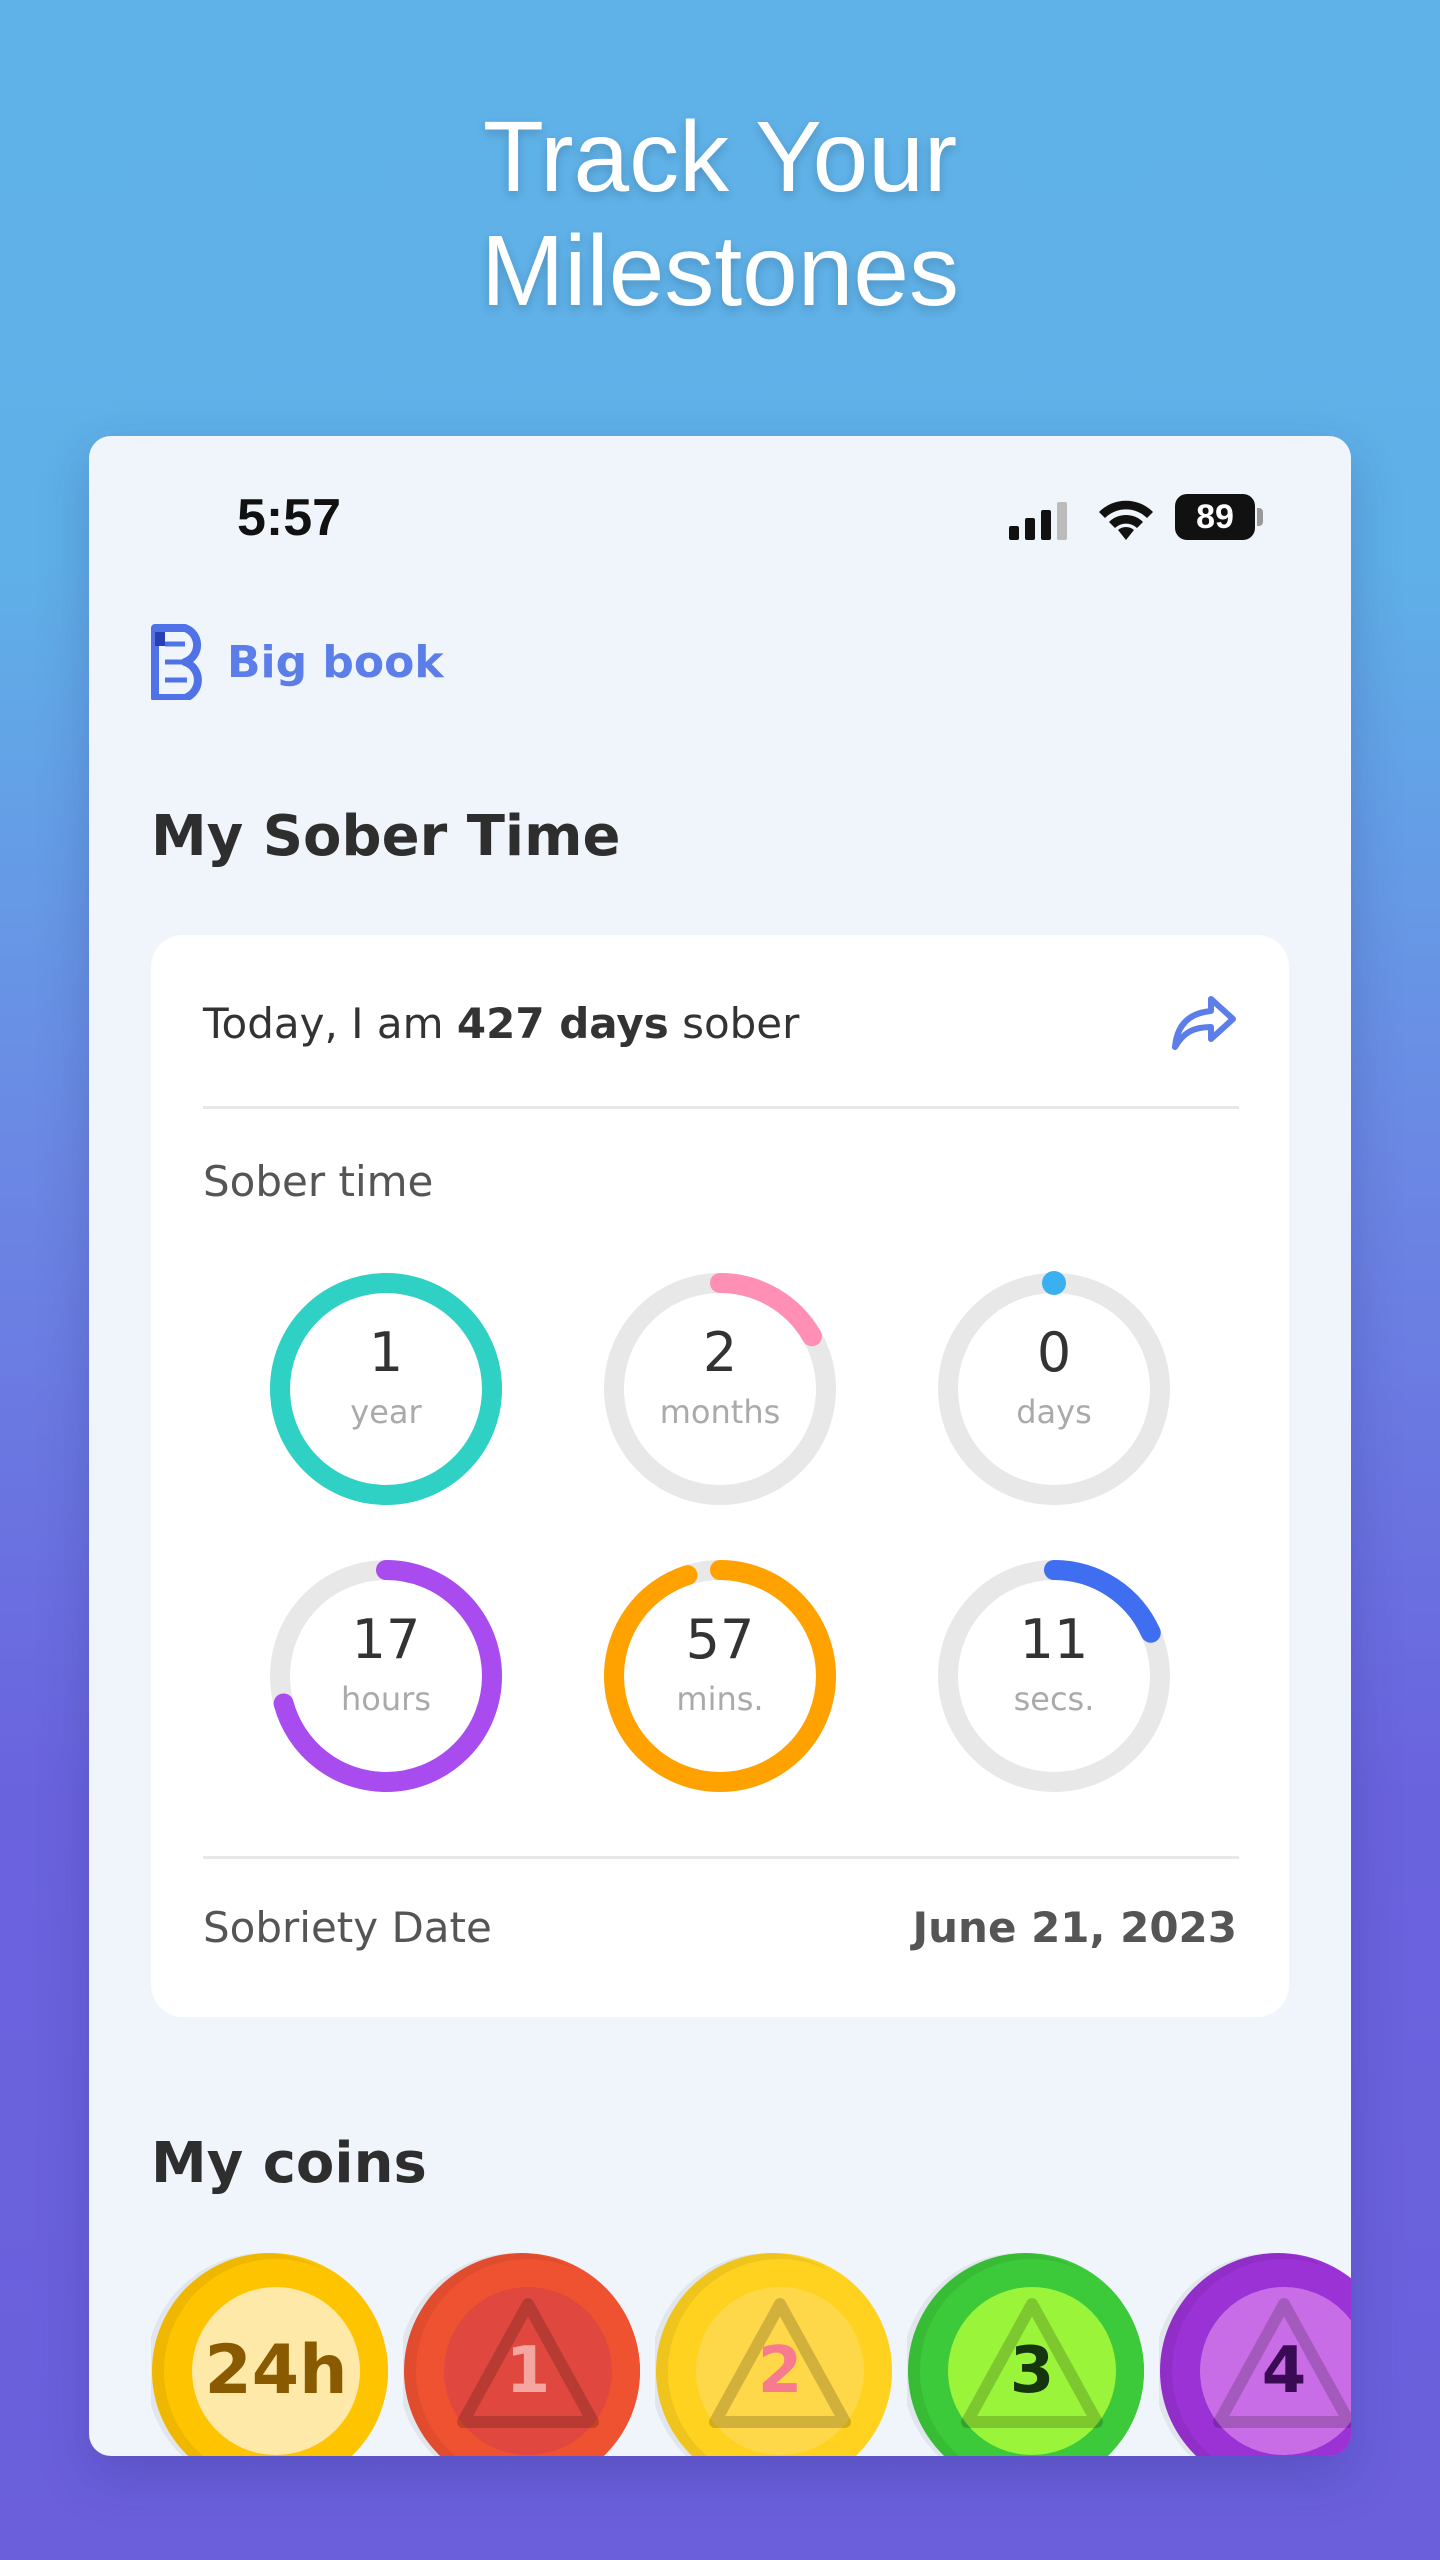 The height and width of the screenshot is (2560, 1440). I want to click on headline-line-2: Milestones, so click(720, 271).